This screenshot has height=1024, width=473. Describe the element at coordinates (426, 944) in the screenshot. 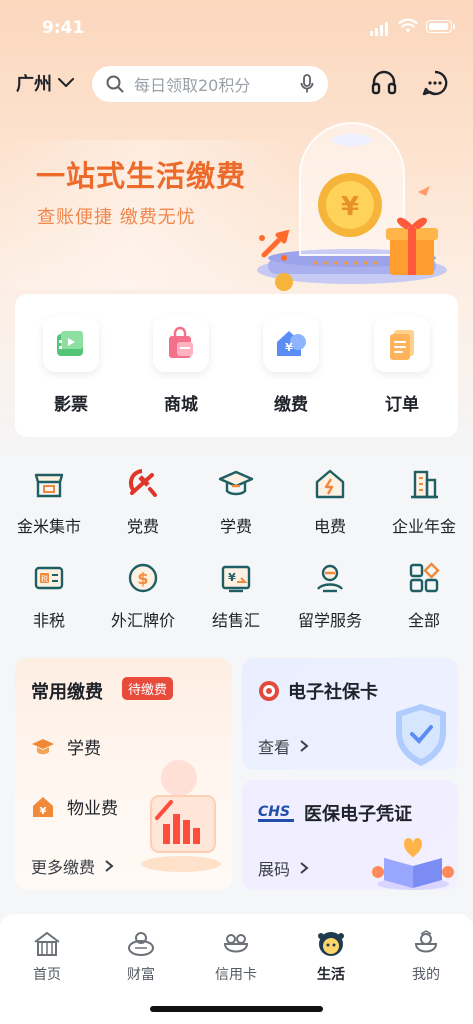

I see `profile-icon` at that location.